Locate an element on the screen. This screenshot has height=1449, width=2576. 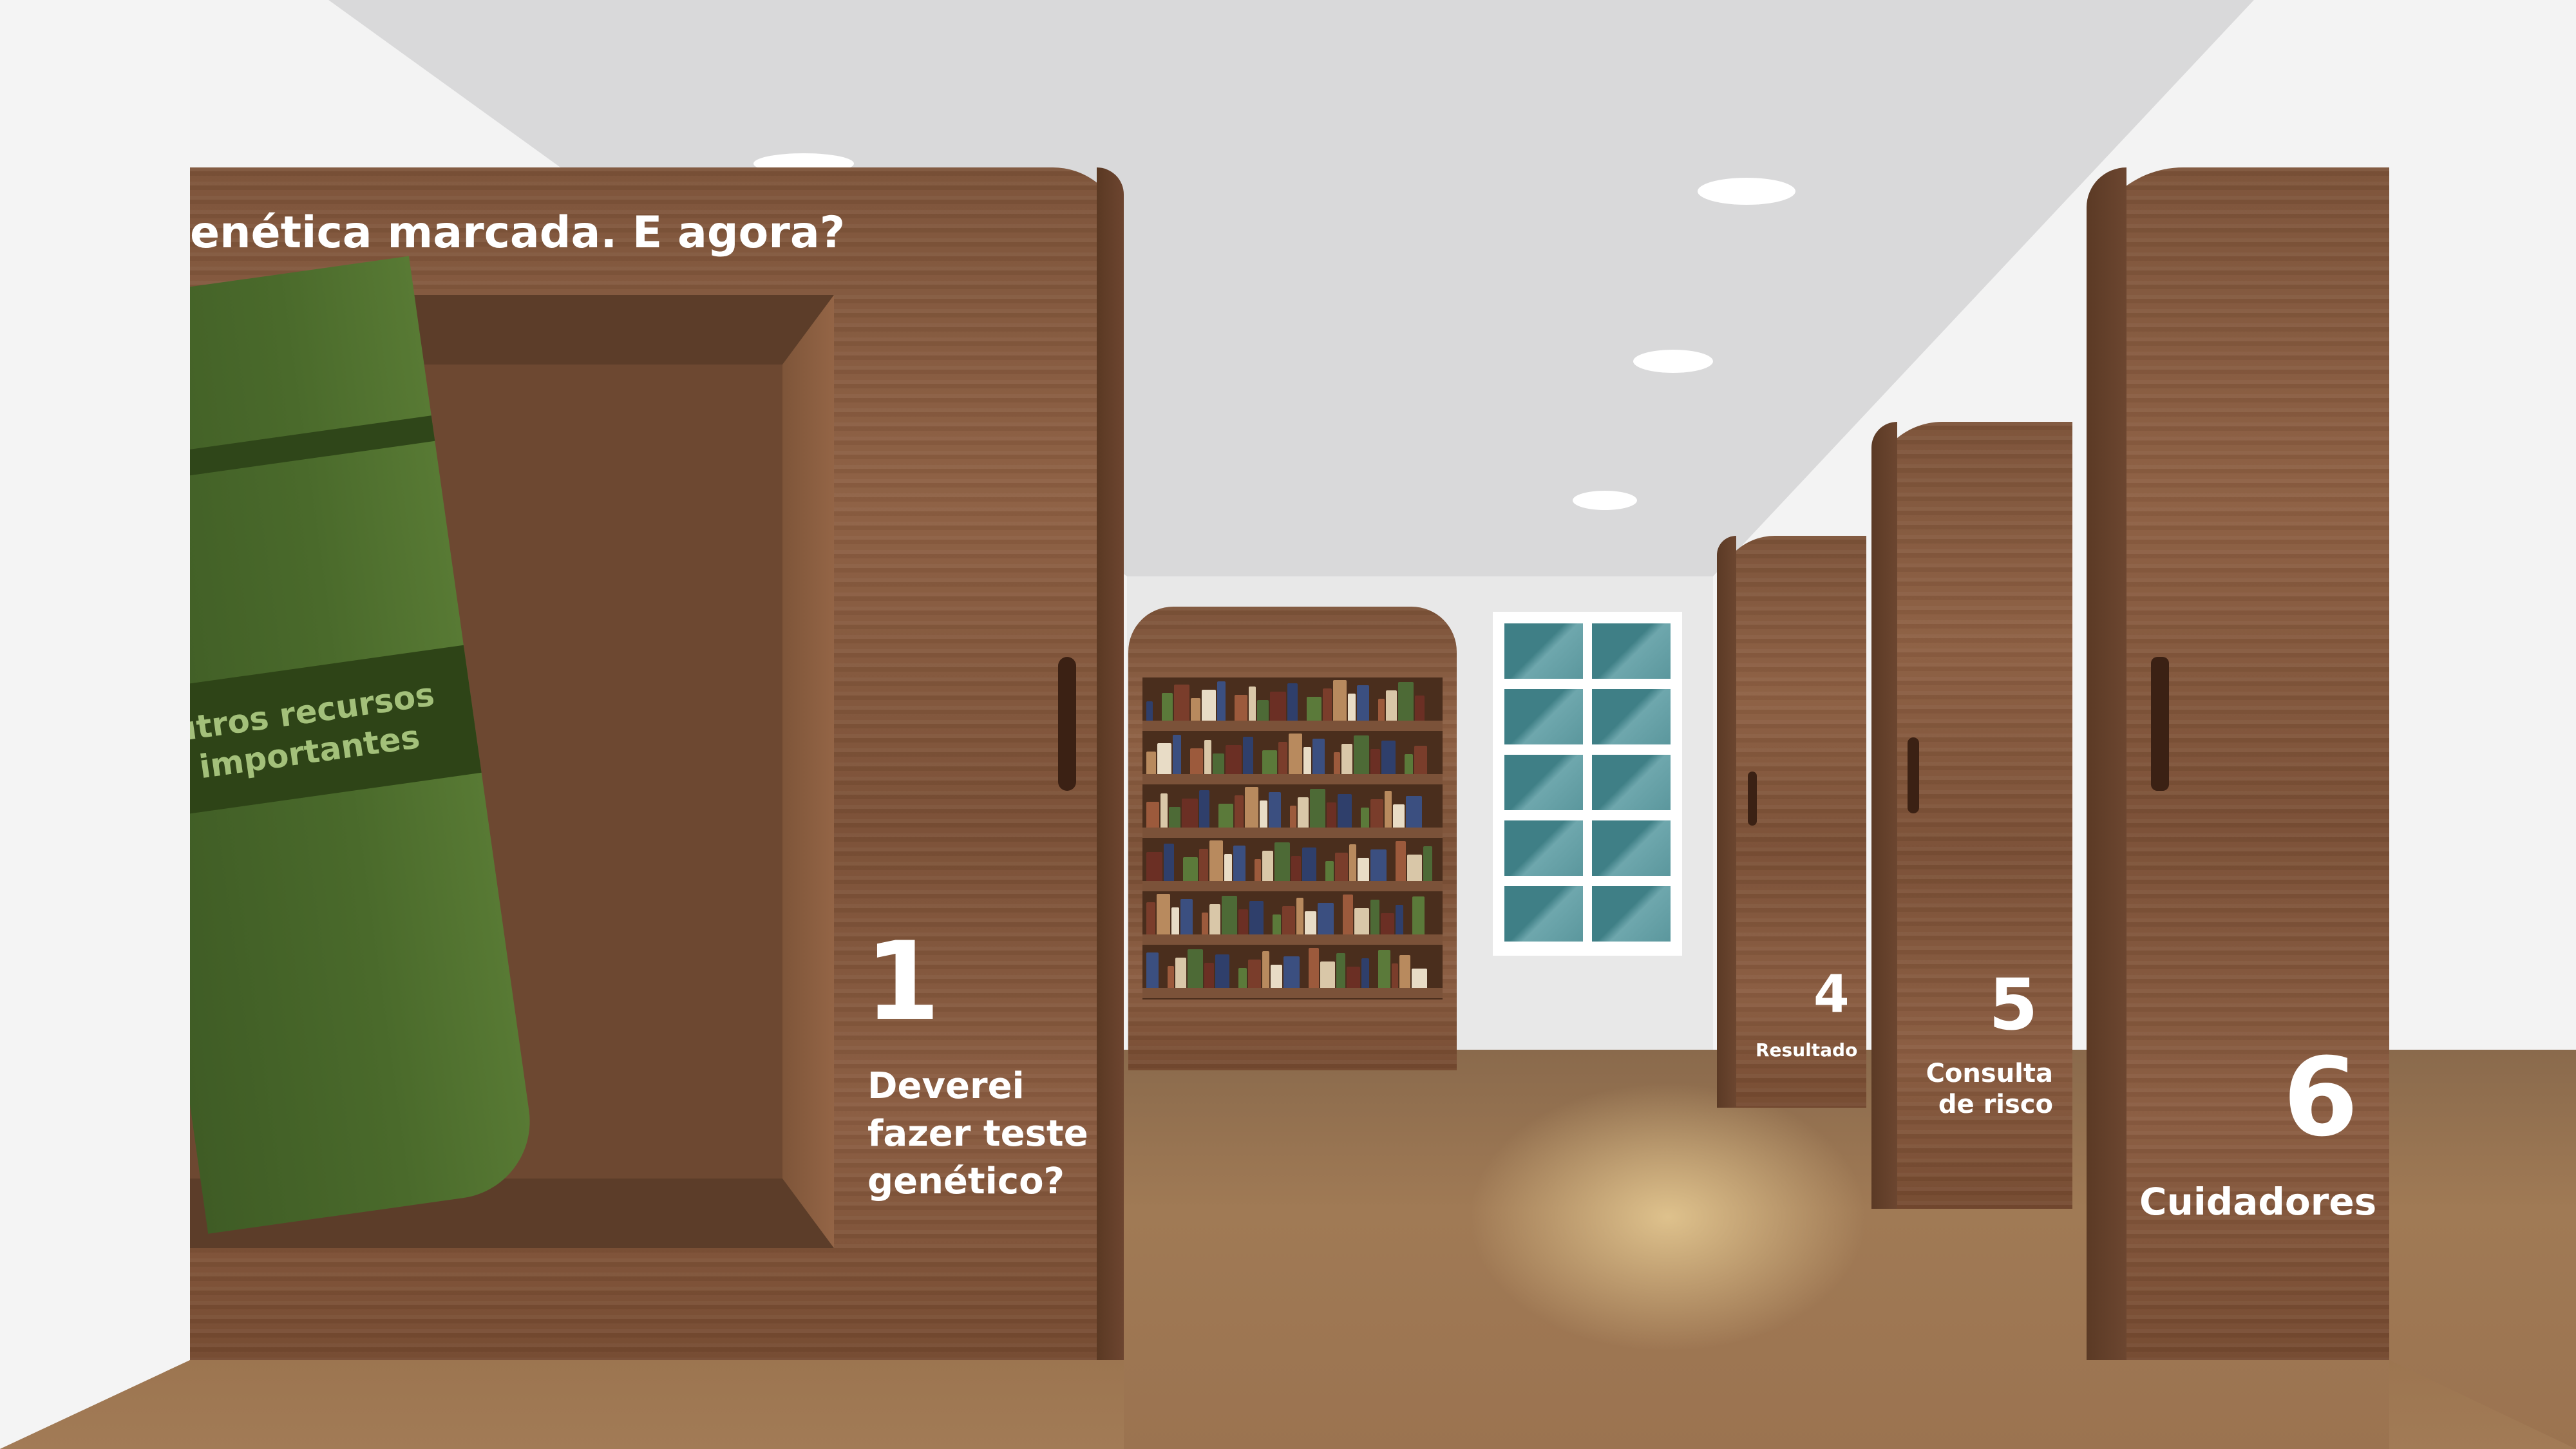
left-wall-mask is located at coordinates (95, 724).